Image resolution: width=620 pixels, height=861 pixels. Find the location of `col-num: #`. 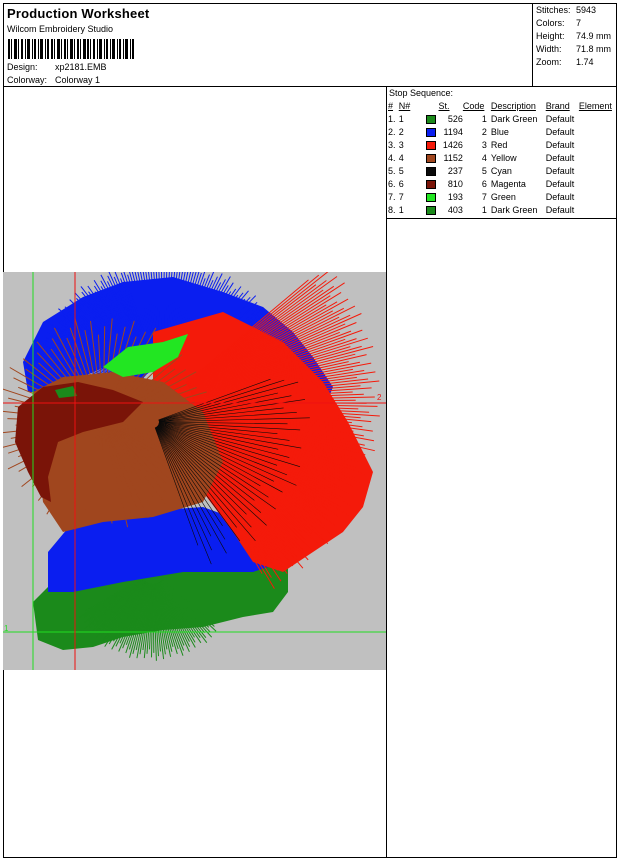

col-num: # is located at coordinates (391, 105).